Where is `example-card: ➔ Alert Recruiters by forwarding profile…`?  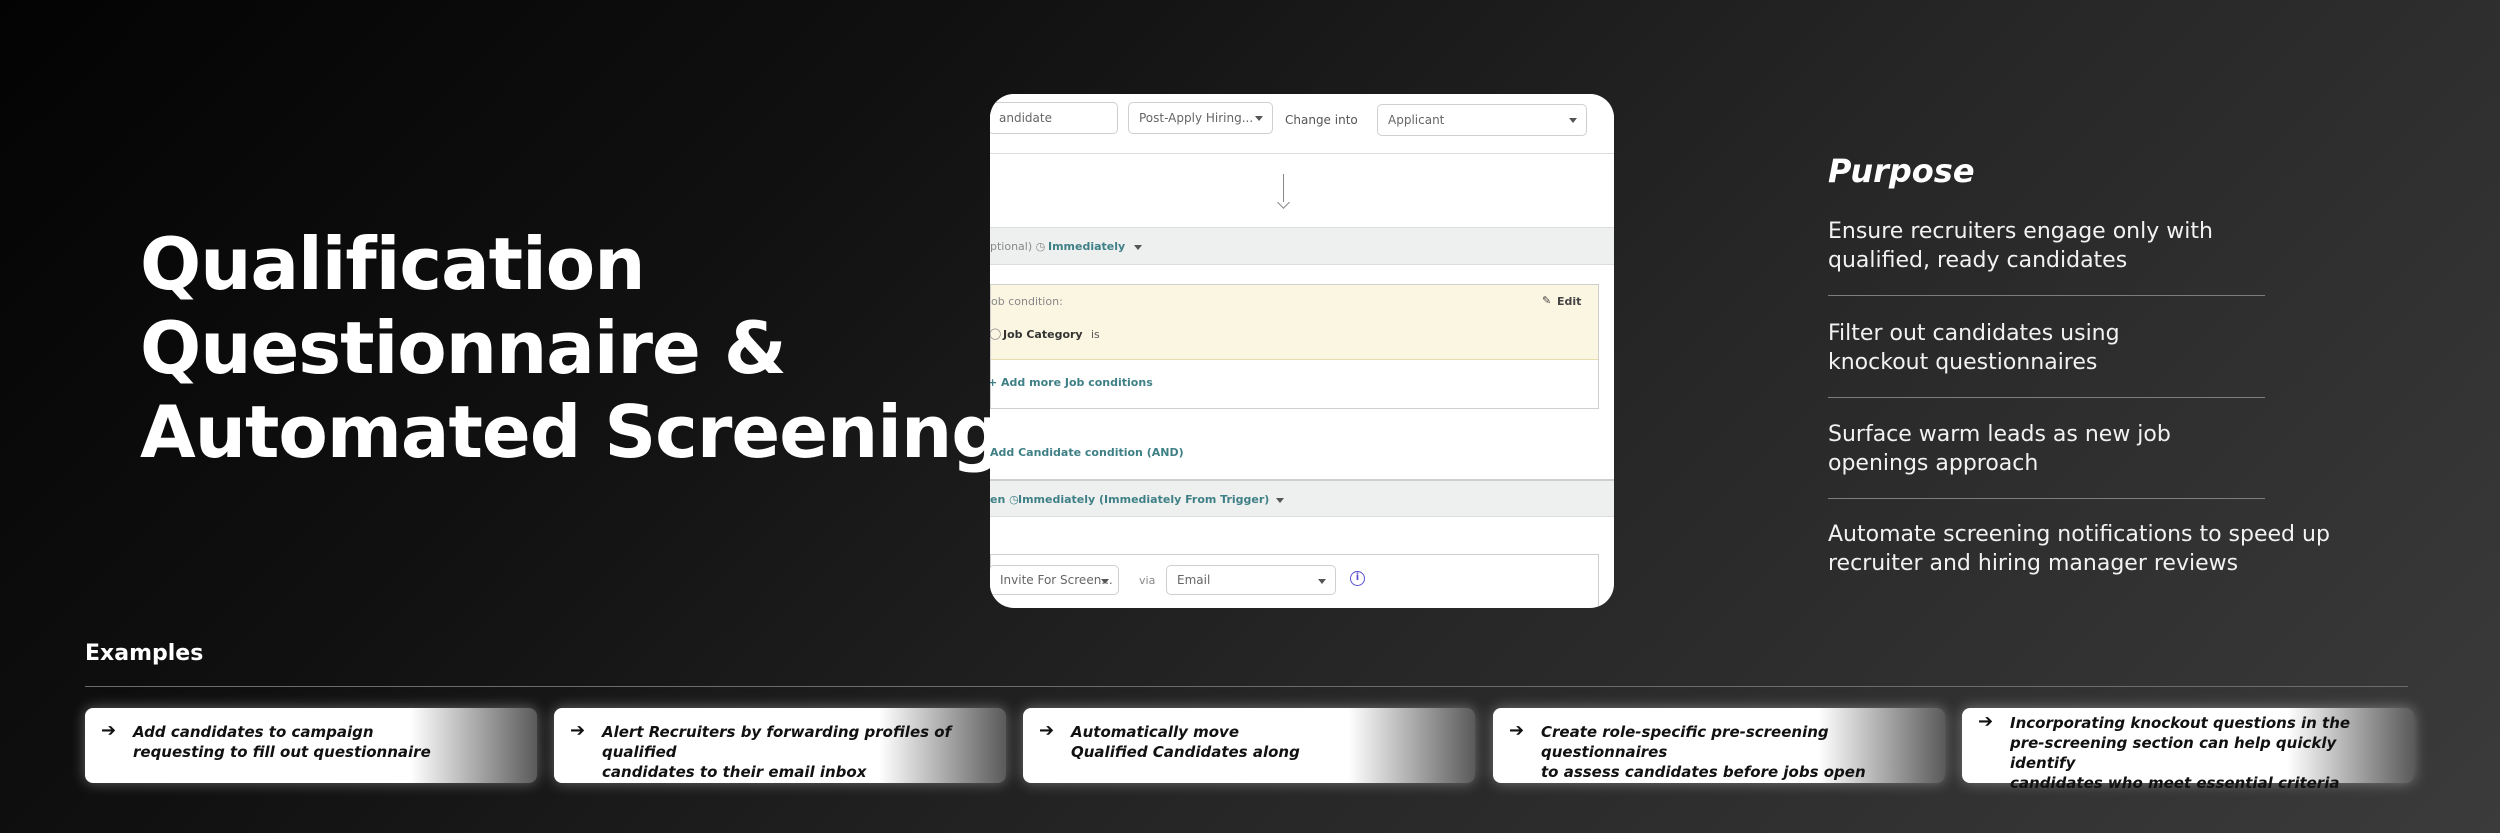
example-card: ➔ Alert Recruiters by forwarding profile… is located at coordinates (780, 745).